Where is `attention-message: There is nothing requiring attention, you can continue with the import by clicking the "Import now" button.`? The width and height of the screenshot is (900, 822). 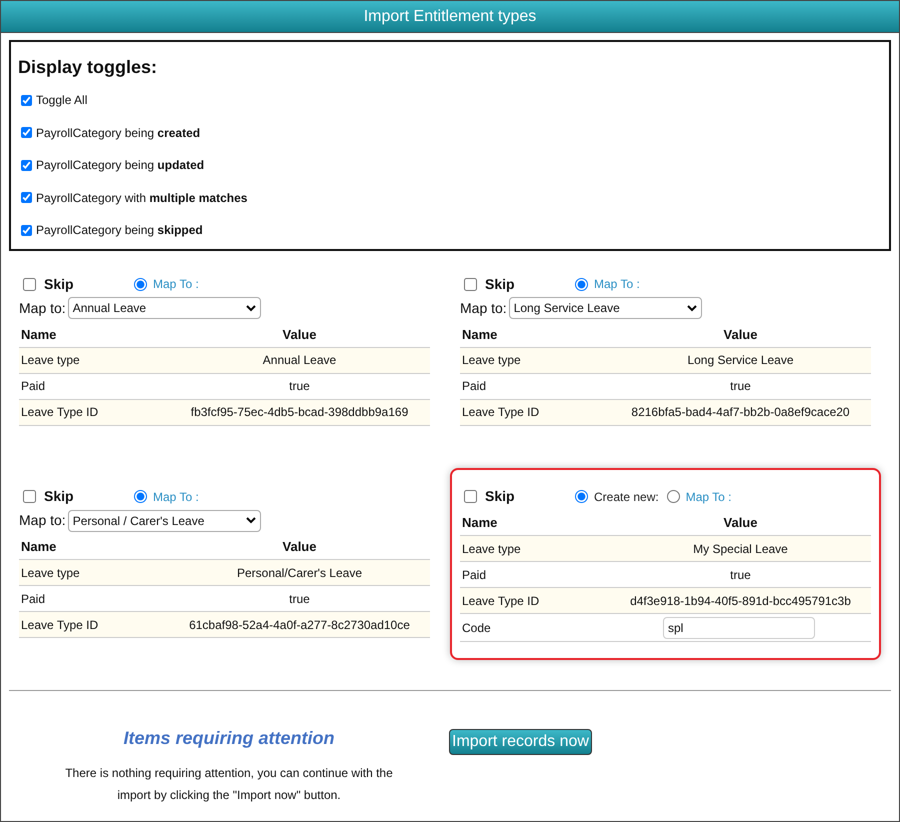
attention-message: There is nothing requiring attention, you can continue with the import by clicking the "Import now" button. is located at coordinates (229, 784).